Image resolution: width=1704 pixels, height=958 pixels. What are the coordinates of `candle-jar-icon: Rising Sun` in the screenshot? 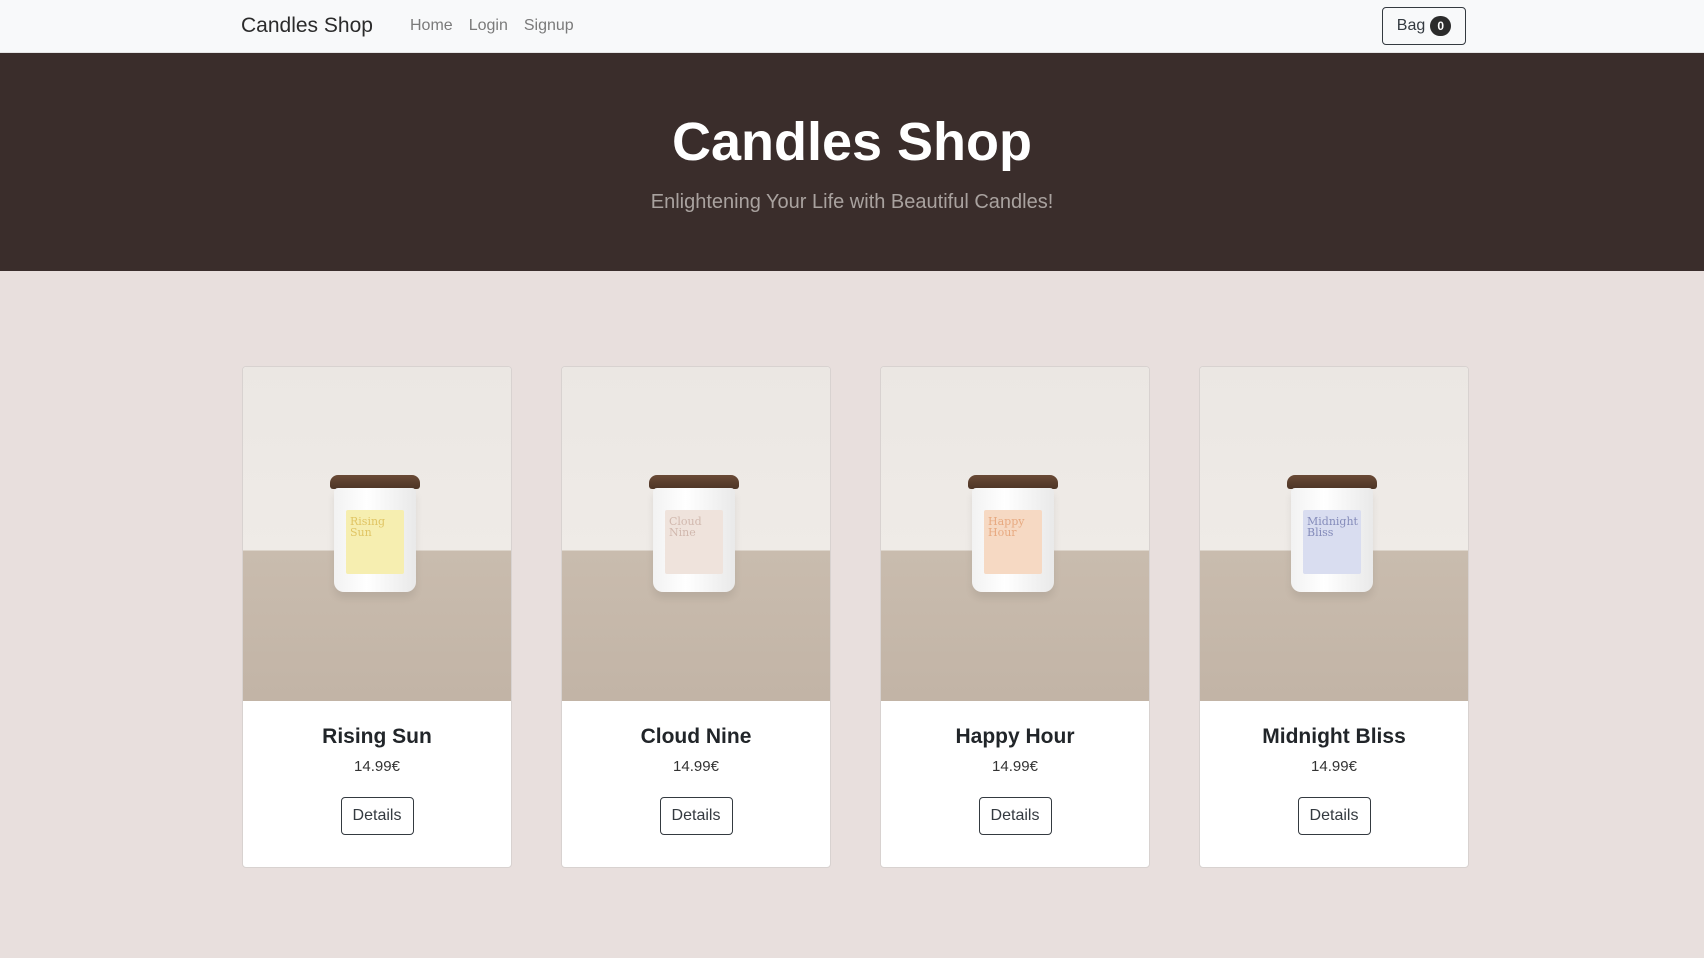 It's located at (375, 535).